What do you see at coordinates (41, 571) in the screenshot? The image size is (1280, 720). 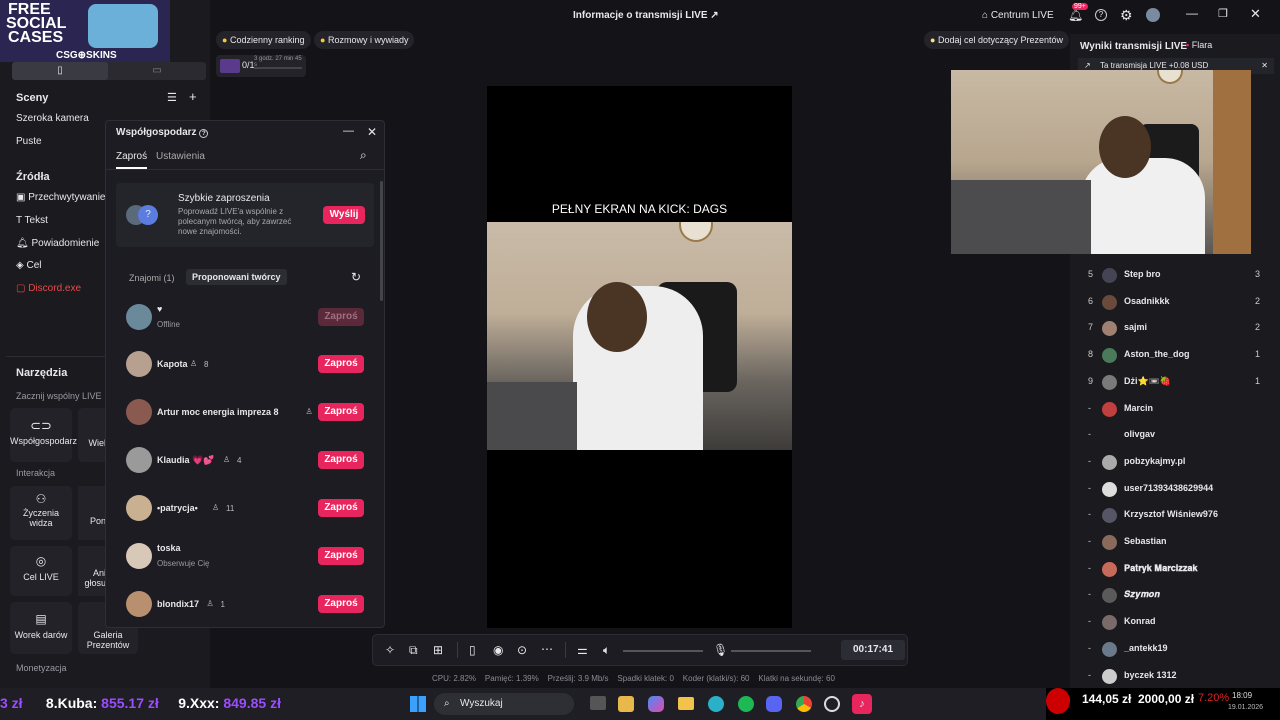 I see `goal-tool: ◎ Cel LIVE` at bounding box center [41, 571].